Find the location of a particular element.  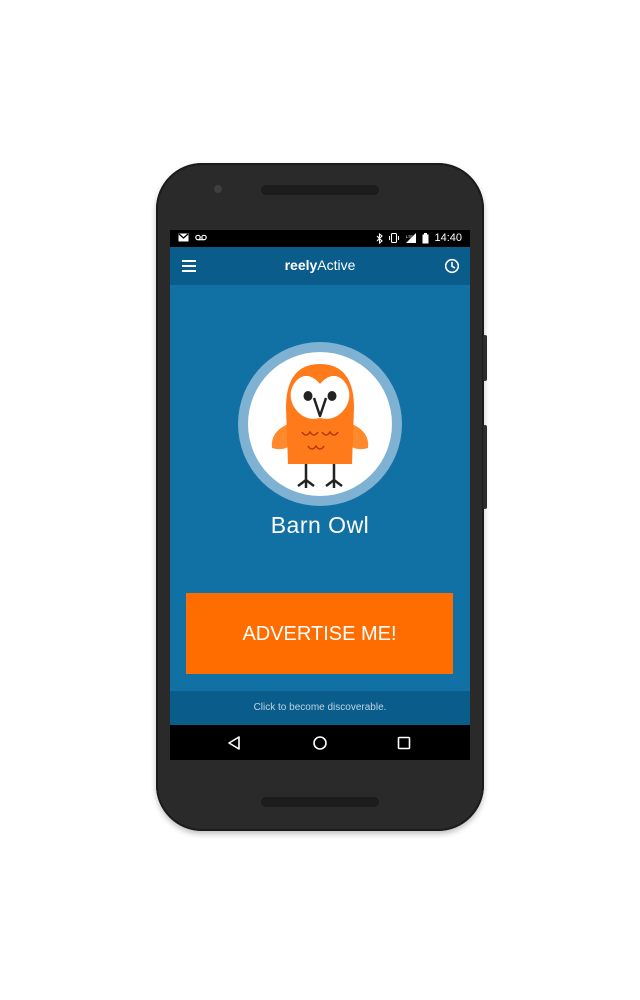

clock-icon is located at coordinates (452, 266).